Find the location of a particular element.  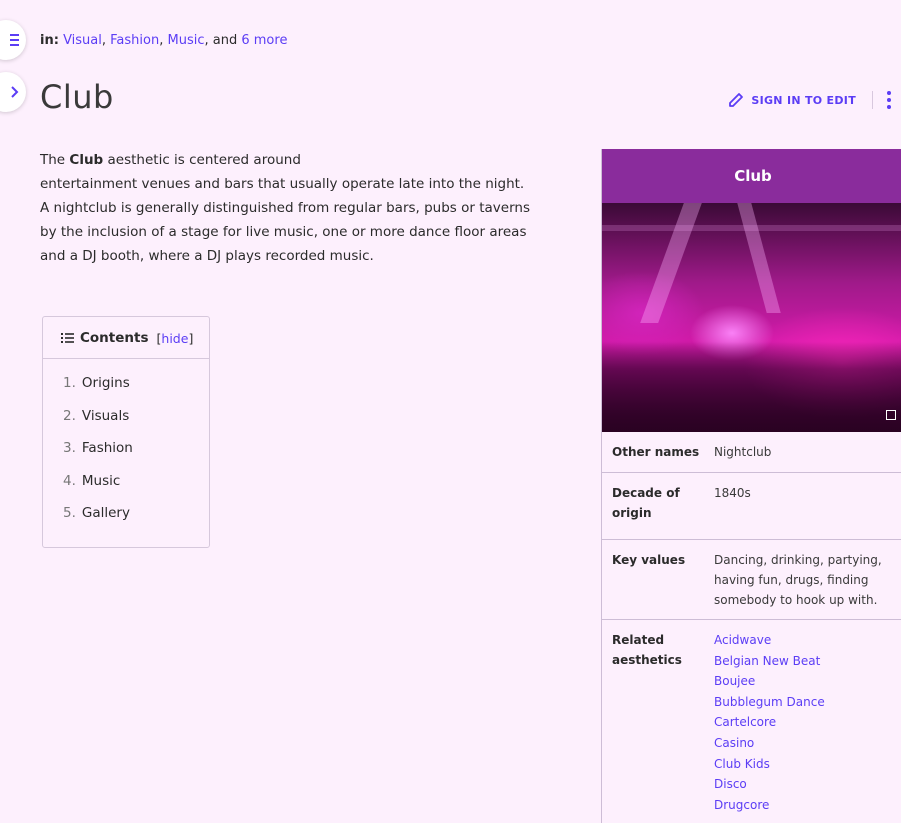

expand-image-icon is located at coordinates (891, 415).